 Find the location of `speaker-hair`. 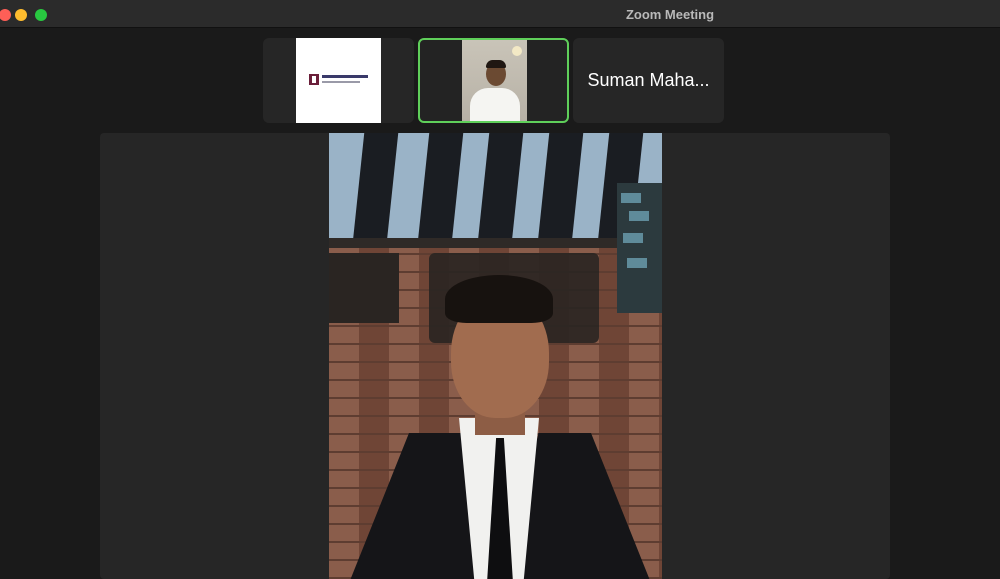

speaker-hair is located at coordinates (499, 299).